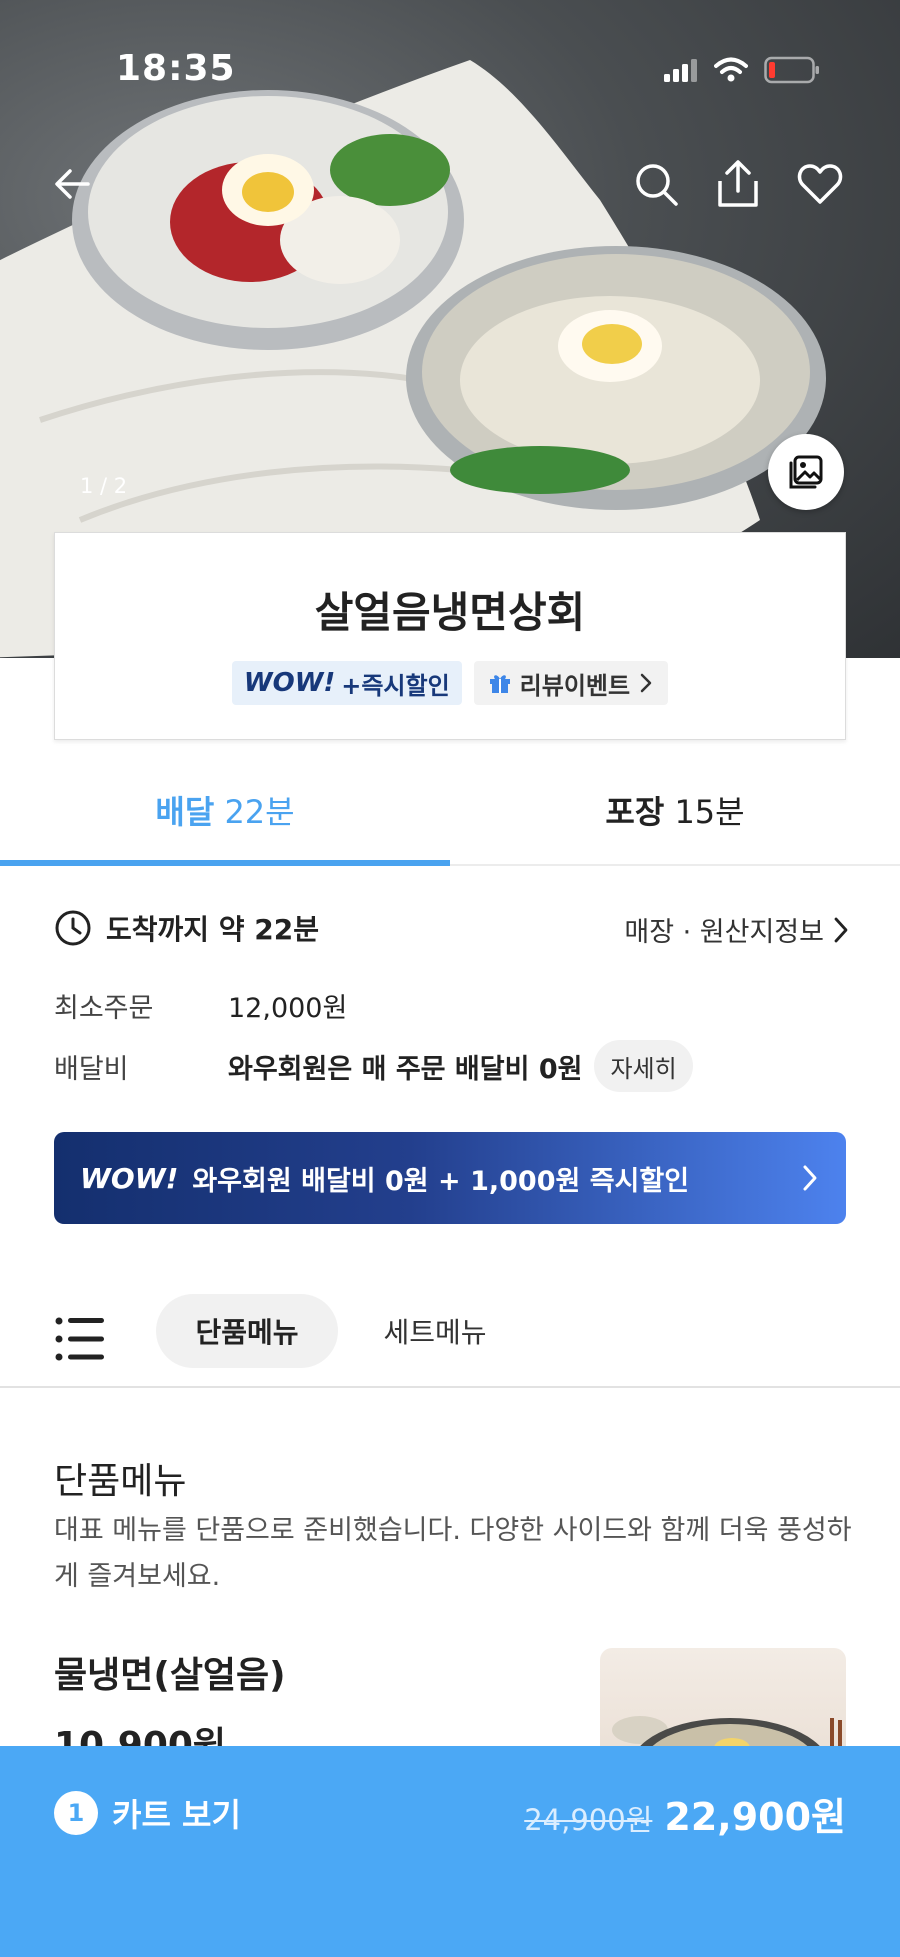 The height and width of the screenshot is (1957, 900). Describe the element at coordinates (755, 1817) in the screenshot. I see `cart-total-price: 22,900원` at that location.